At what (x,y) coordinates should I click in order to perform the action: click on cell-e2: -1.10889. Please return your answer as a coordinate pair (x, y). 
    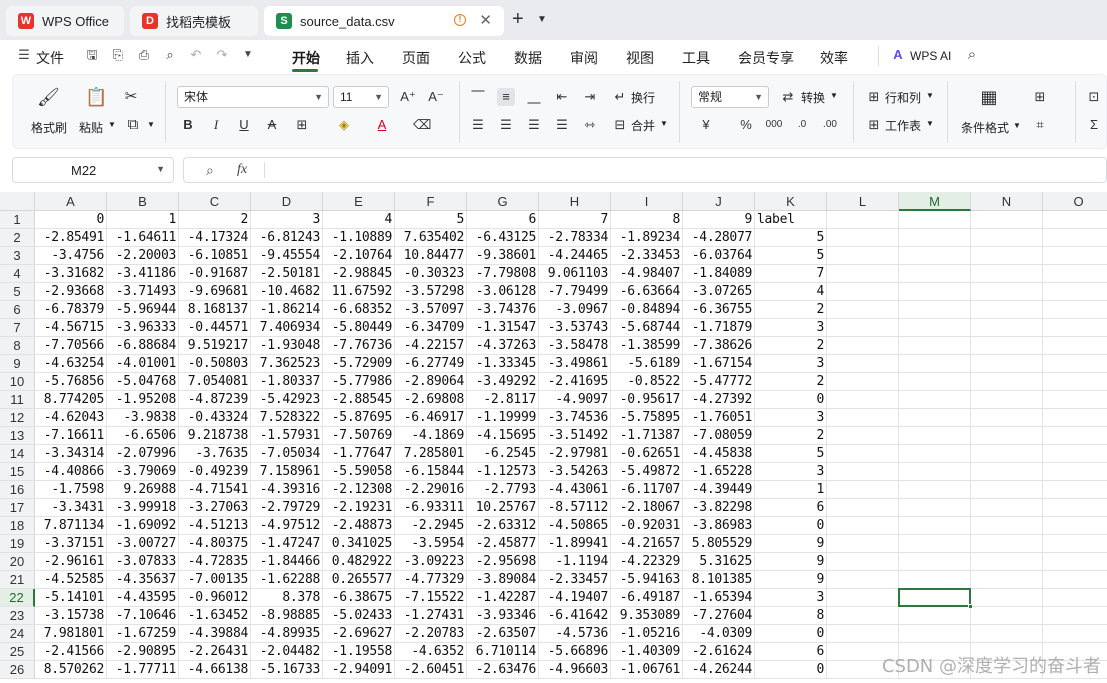
    Looking at the image, I should click on (359, 238).